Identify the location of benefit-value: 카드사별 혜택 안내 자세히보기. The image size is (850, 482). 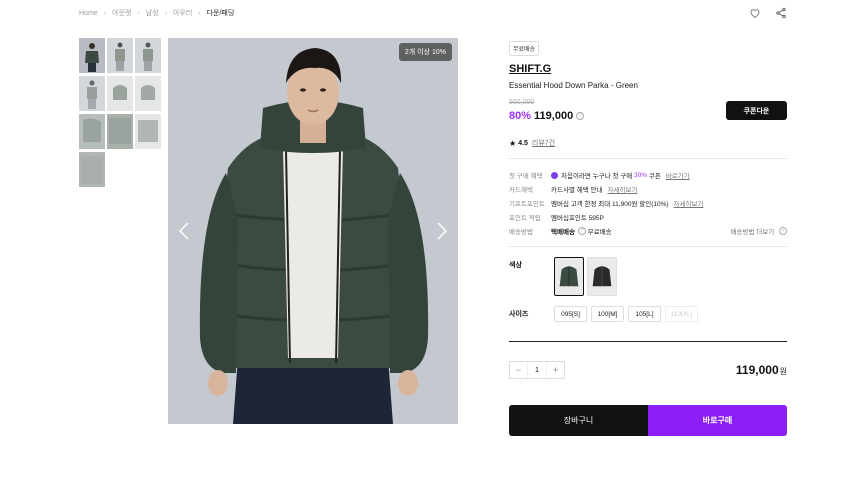
(594, 189).